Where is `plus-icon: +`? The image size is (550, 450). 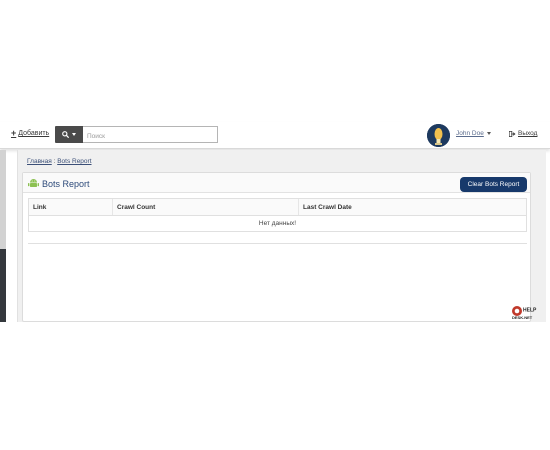 plus-icon: + is located at coordinates (14, 133).